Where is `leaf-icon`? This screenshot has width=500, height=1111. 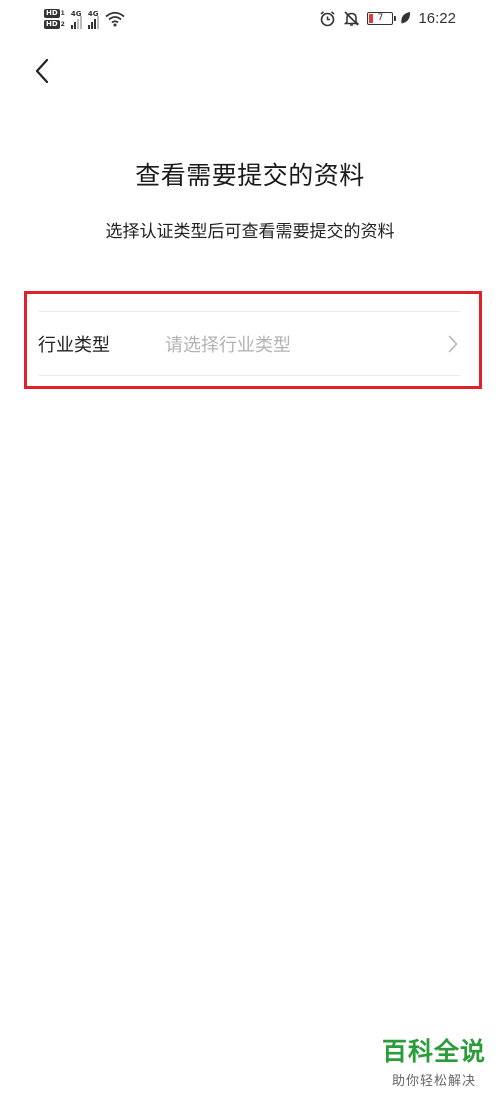
leaf-icon is located at coordinates (406, 18).